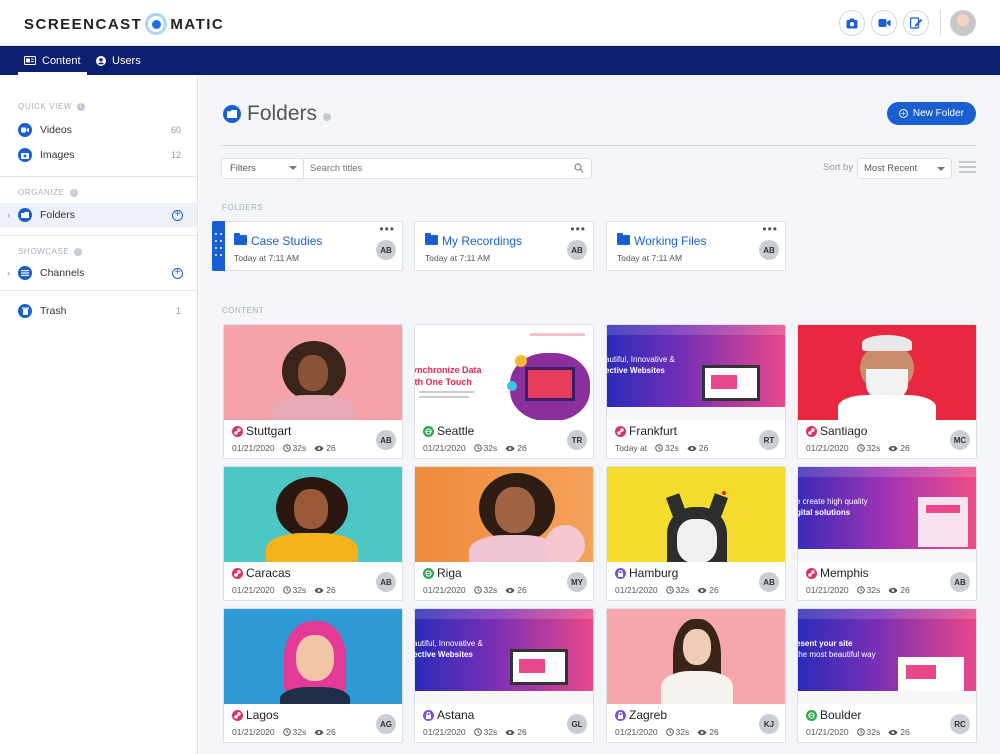  What do you see at coordinates (653, 573) in the screenshot?
I see `content-title: Hamburg` at bounding box center [653, 573].